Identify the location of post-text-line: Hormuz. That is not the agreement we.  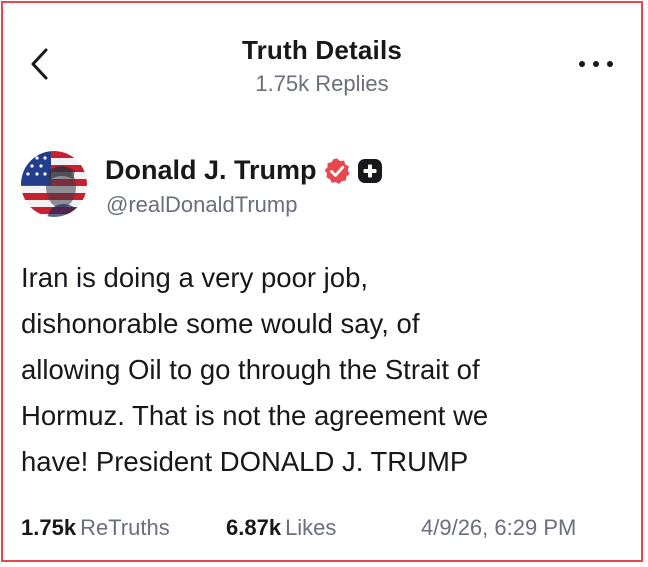
(255, 415).